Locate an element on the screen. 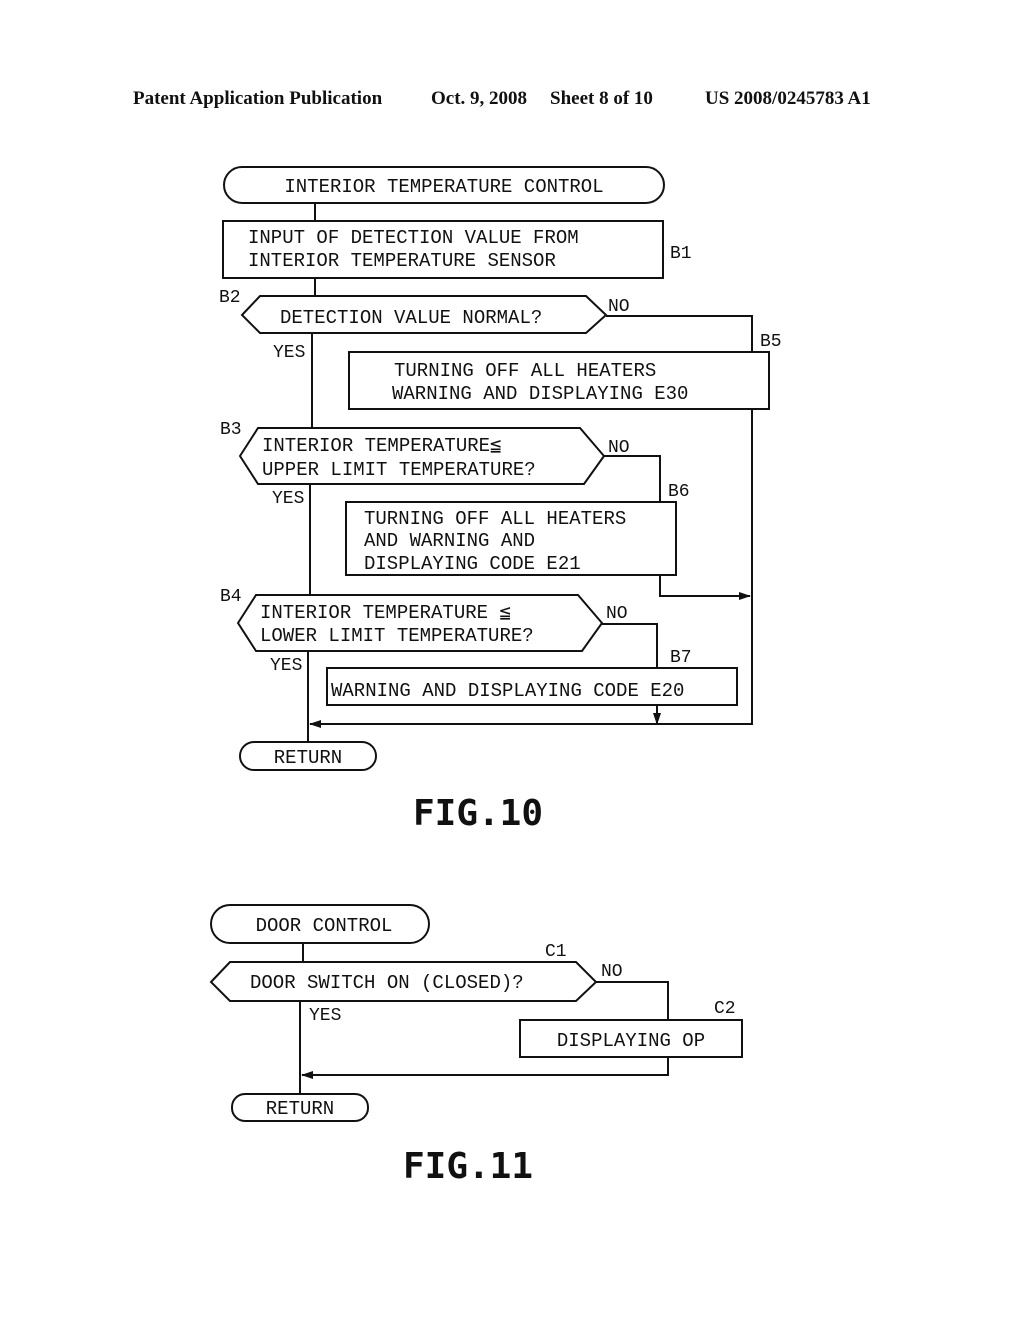 The height and width of the screenshot is (1320, 1024). decision-c1: DOOR SWITCH ON (CLOSED)? C1 YES NO is located at coordinates (416, 984).